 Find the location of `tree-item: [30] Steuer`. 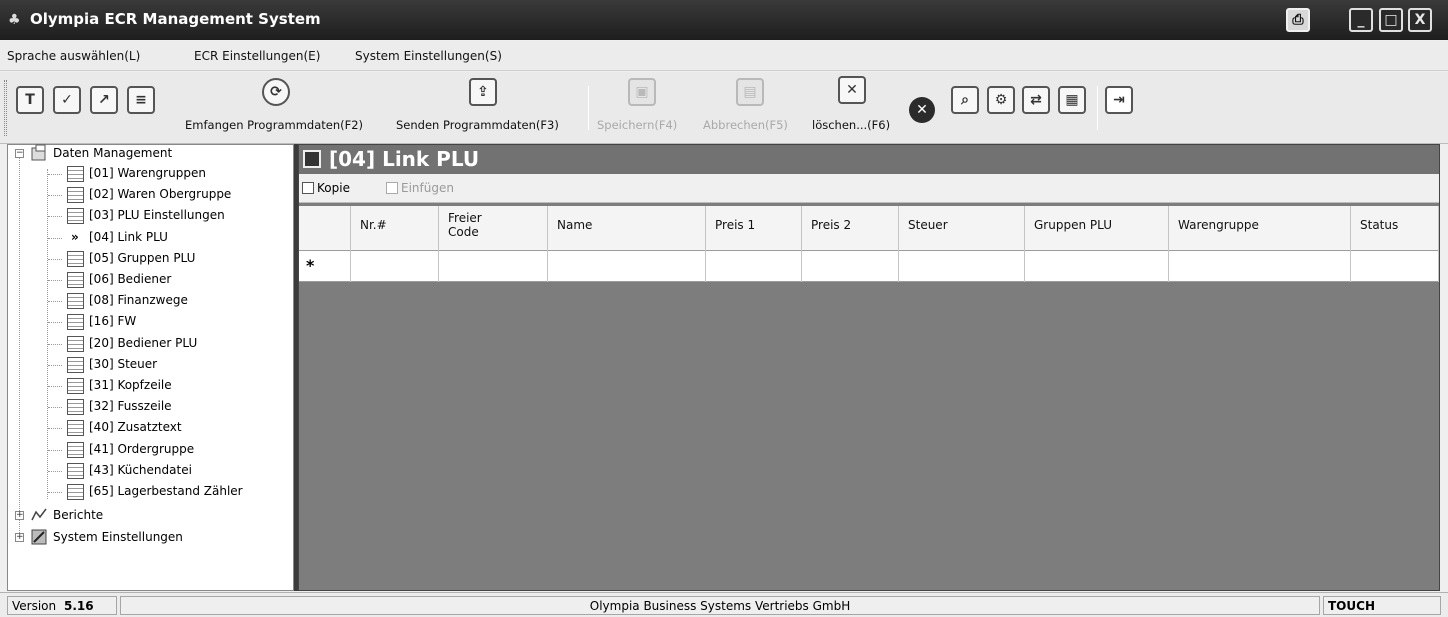

tree-item: [30] Steuer is located at coordinates (123, 364).